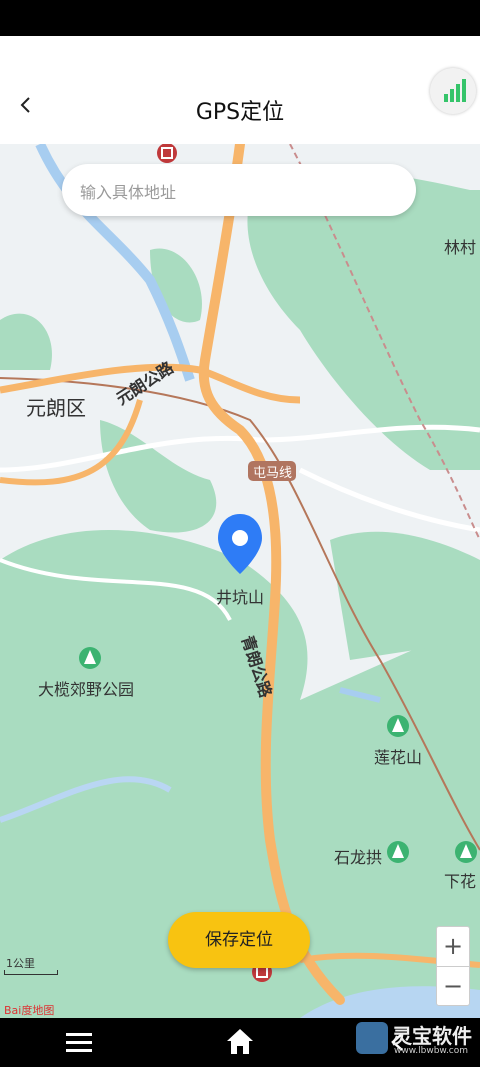  I want to click on map-label-mountain: 莲花山, so click(398, 757).